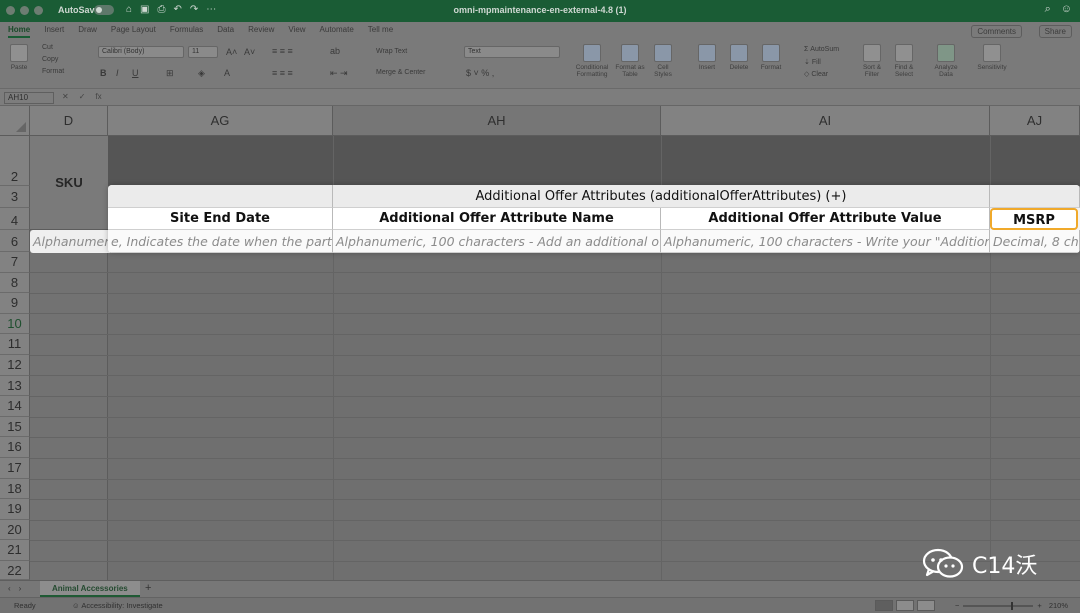 The image size is (1080, 613). Describe the element at coordinates (170, 73) in the screenshot. I see `borders-icon: ⊞` at that location.